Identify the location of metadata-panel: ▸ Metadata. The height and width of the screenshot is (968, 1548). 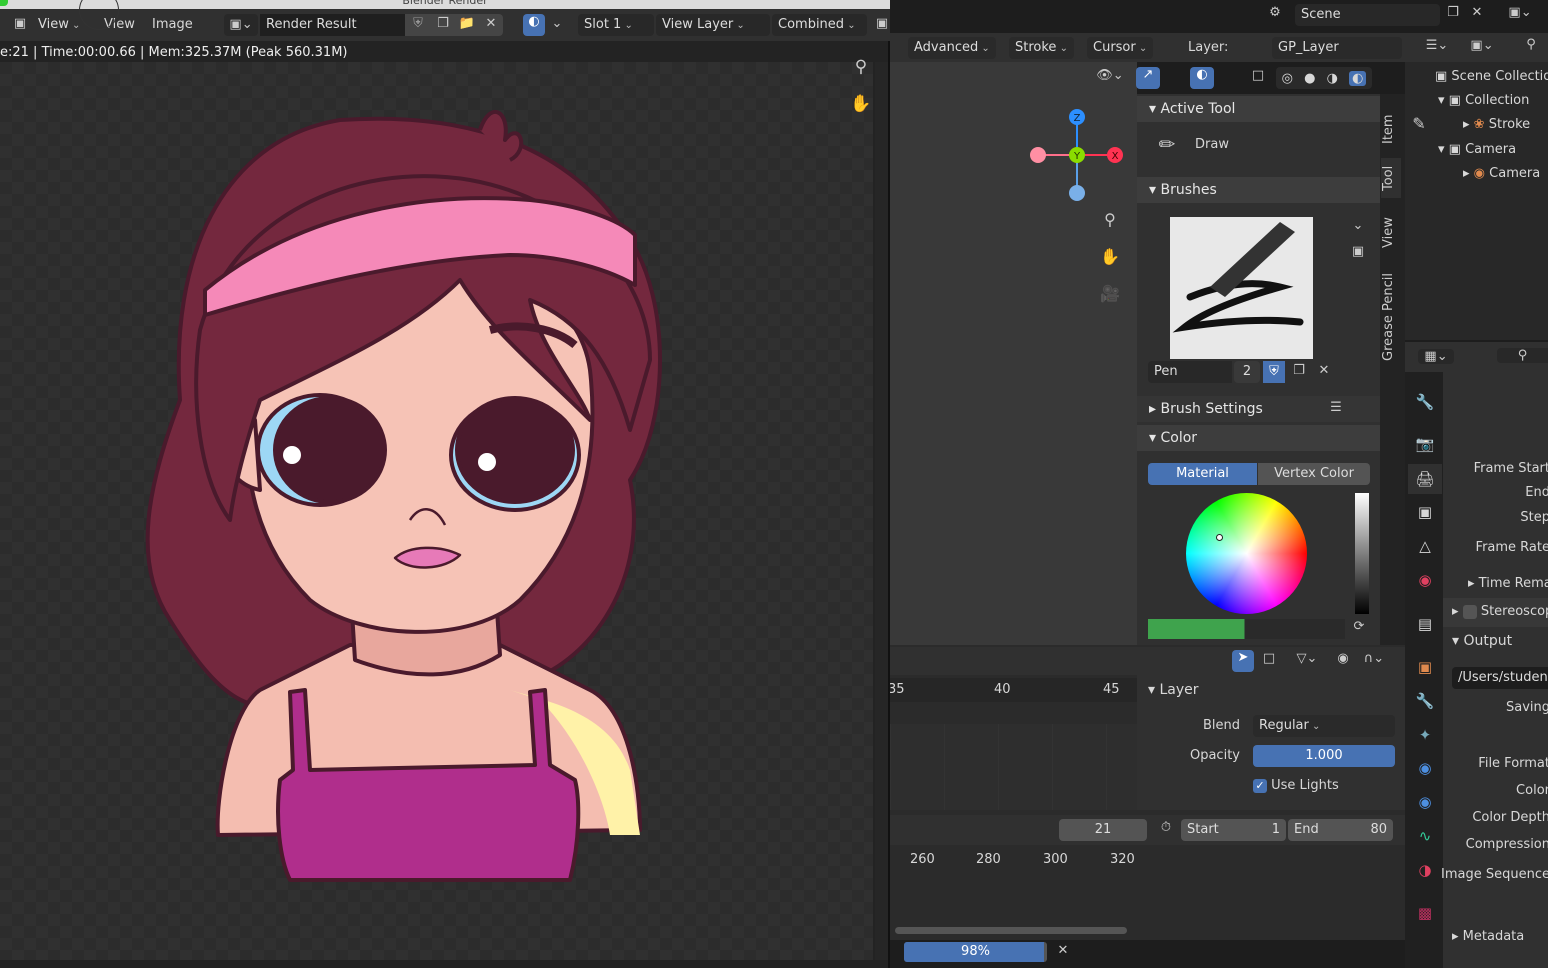
(1488, 936).